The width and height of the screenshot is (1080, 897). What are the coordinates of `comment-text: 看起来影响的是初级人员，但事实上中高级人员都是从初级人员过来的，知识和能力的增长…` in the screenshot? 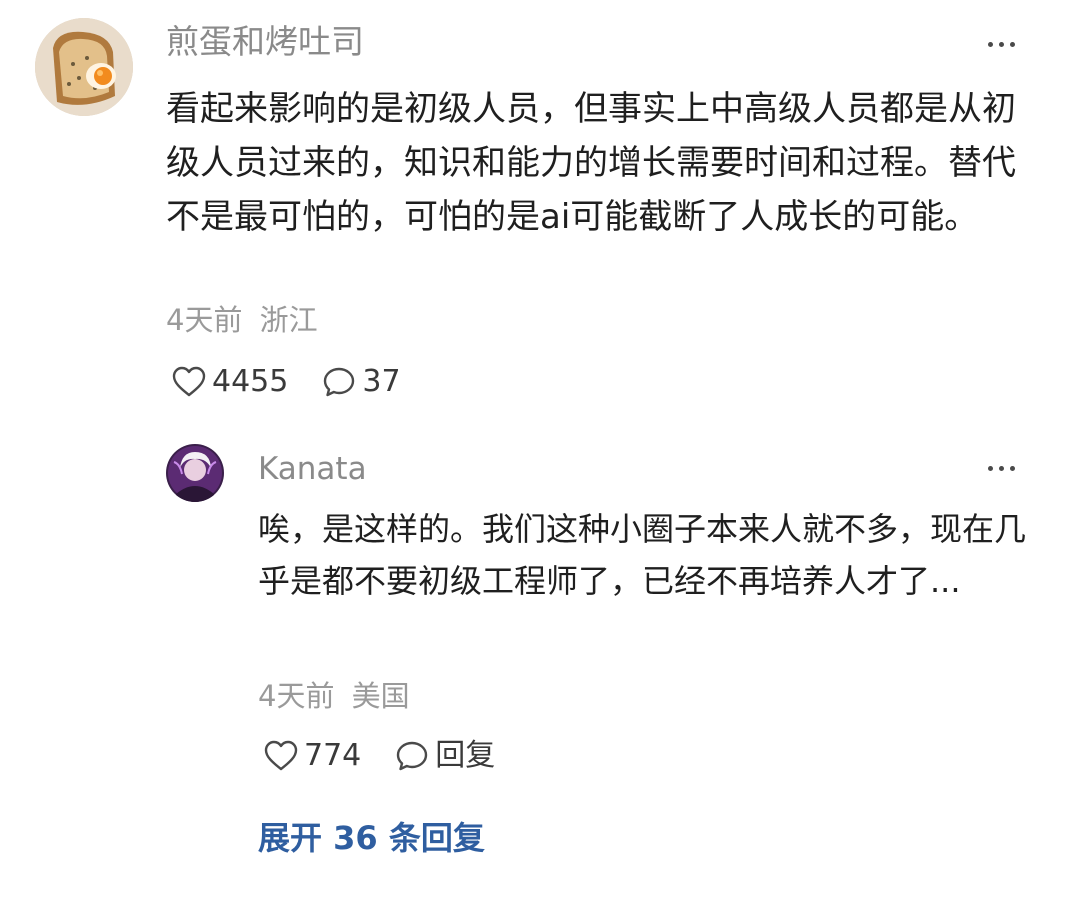 It's located at (591, 163).